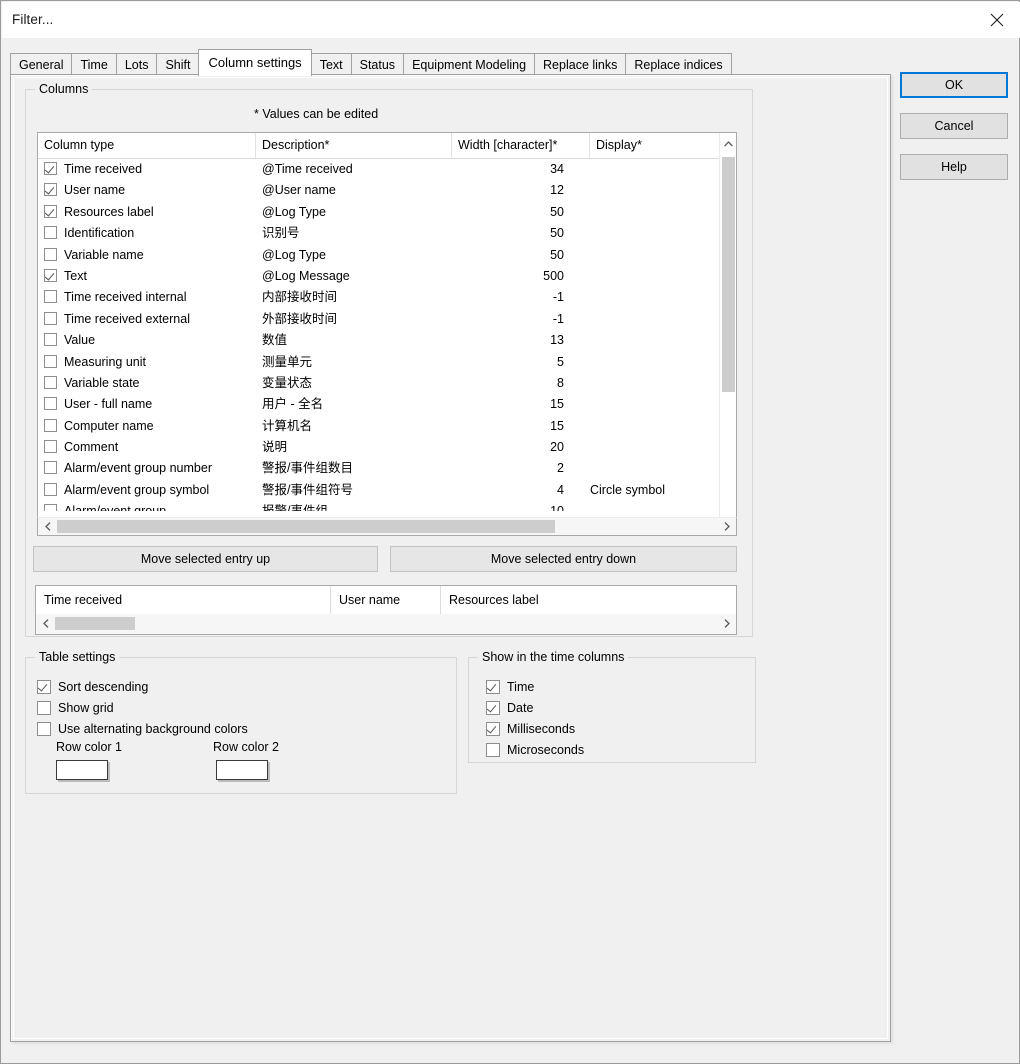 Image resolution: width=1020 pixels, height=1064 pixels. Describe the element at coordinates (553, 657) in the screenshot. I see `time-columns-title: Show in the time columns` at that location.